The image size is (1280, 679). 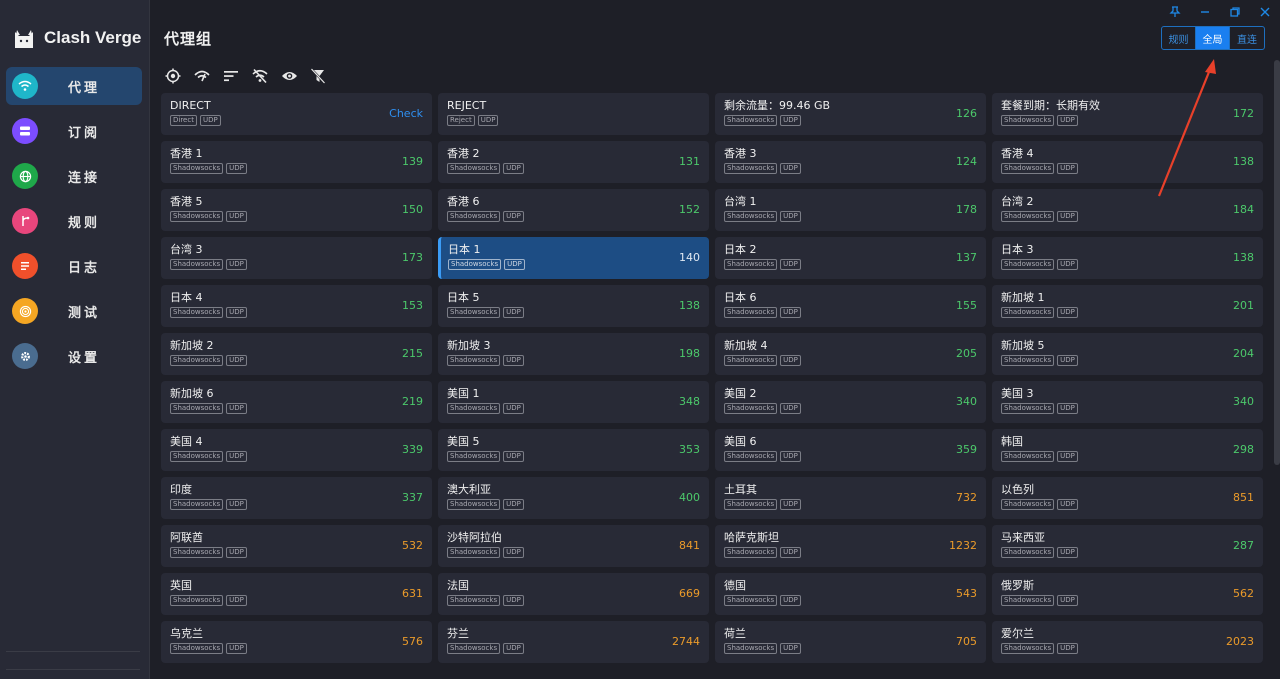 What do you see at coordinates (296, 498) in the screenshot?
I see `proxy-card: 印度 Shadowsocks UDP 337` at bounding box center [296, 498].